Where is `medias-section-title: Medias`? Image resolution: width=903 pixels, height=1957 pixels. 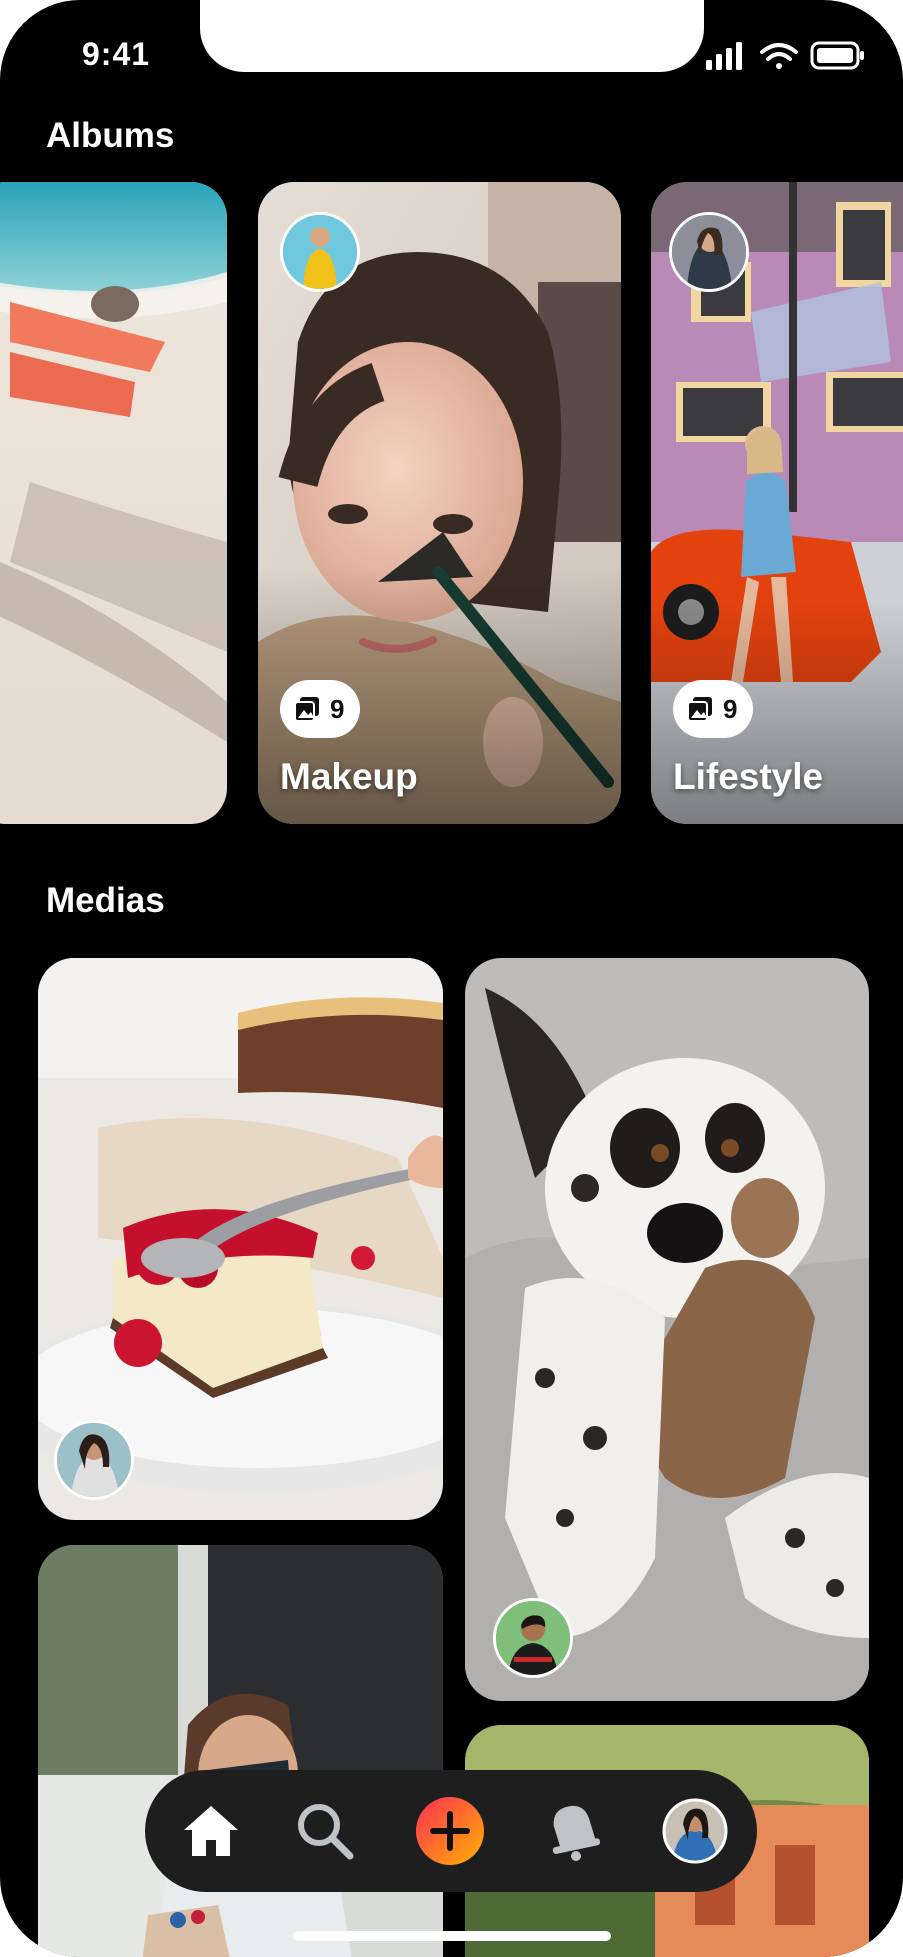
medias-section-title: Medias is located at coordinates (105, 900).